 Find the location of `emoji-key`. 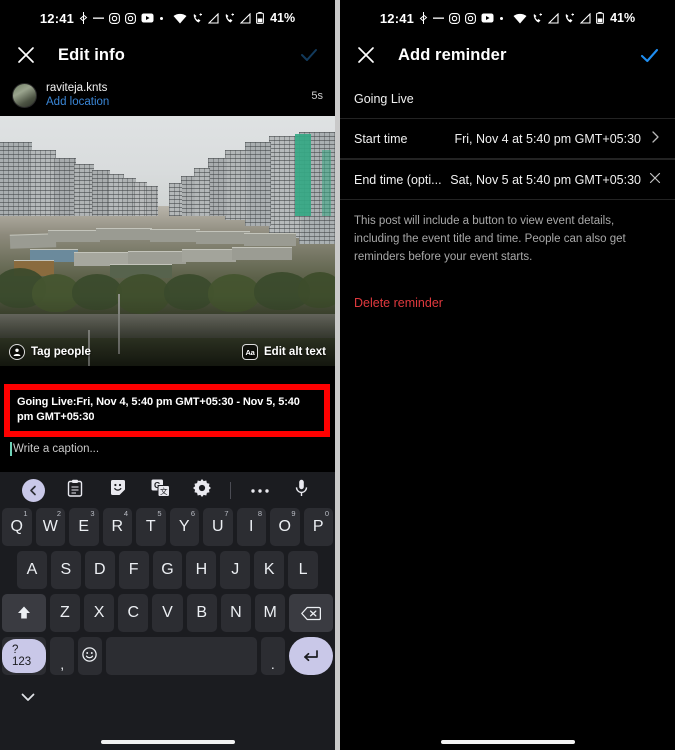

emoji-key is located at coordinates (90, 656).